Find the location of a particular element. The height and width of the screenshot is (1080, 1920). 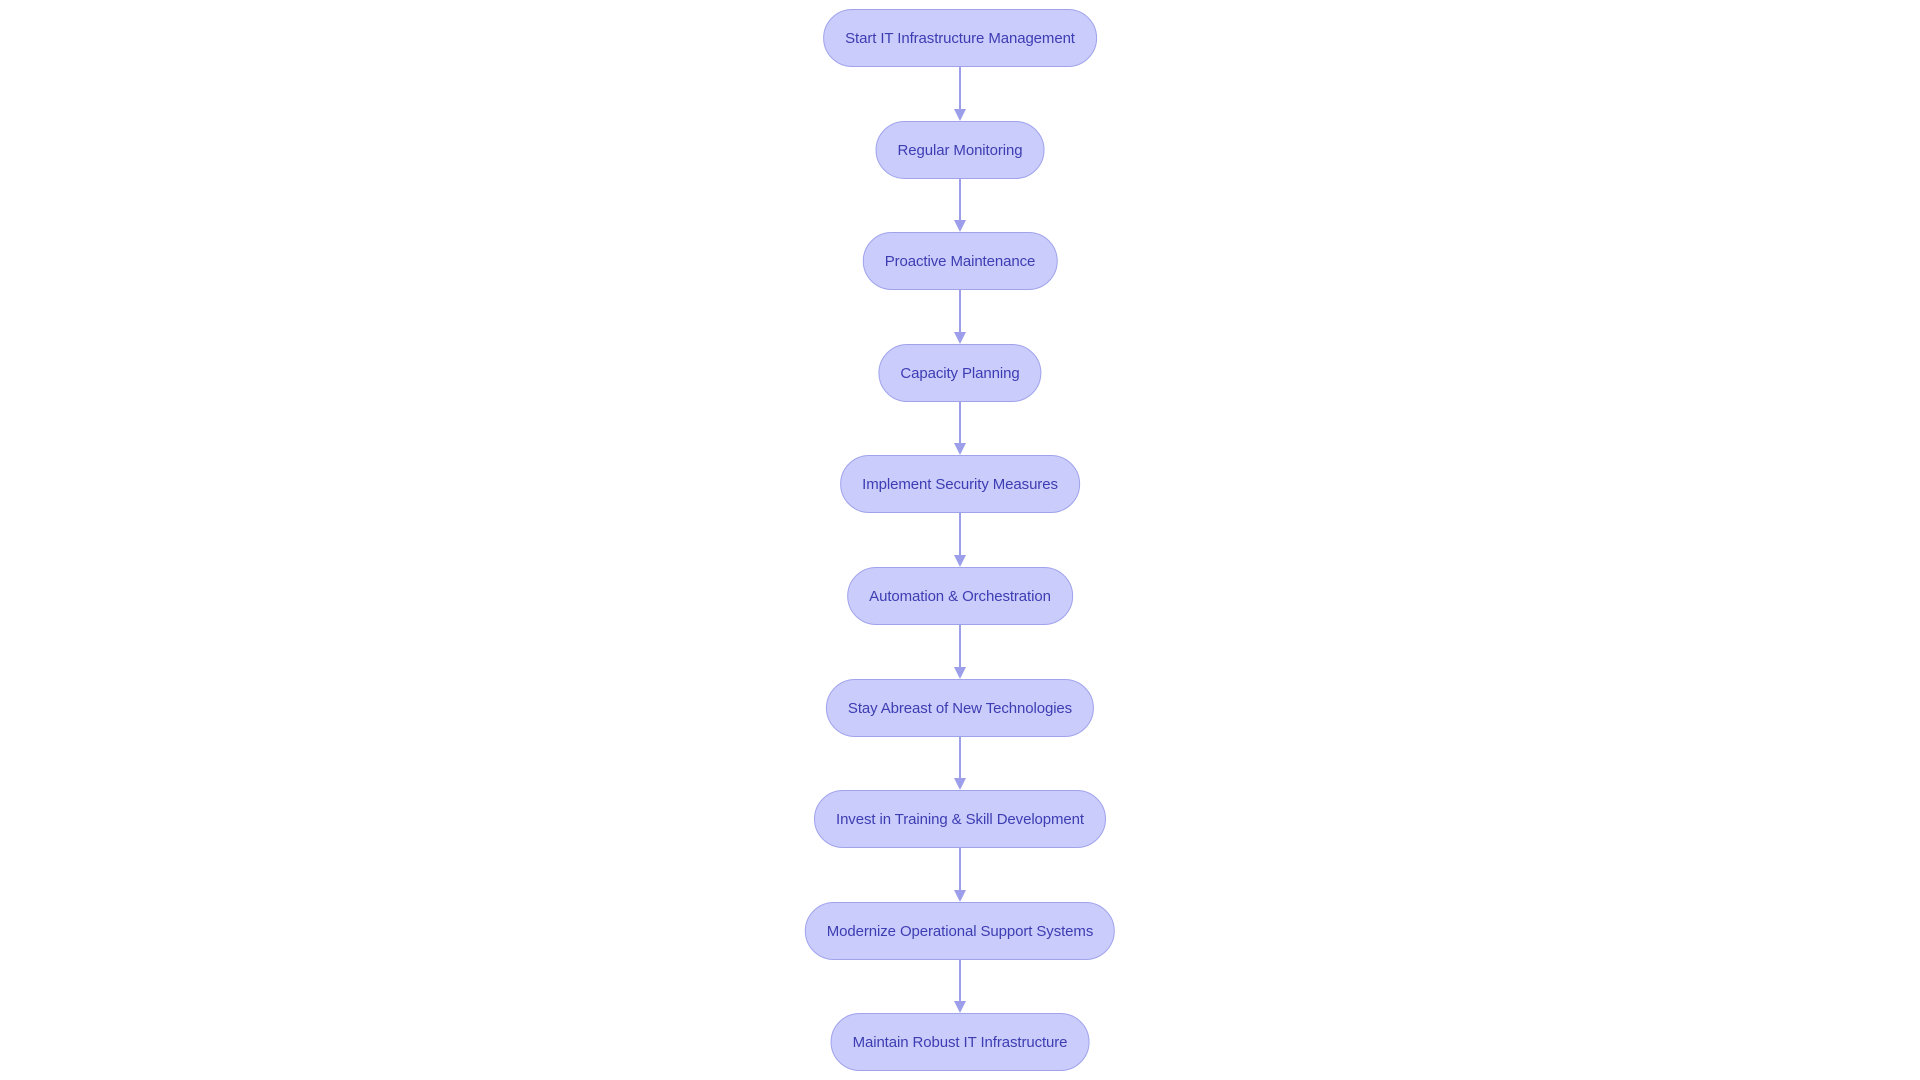

node-invest-training-skill-development: Invest in Training & Skill Development is located at coordinates (960, 819).